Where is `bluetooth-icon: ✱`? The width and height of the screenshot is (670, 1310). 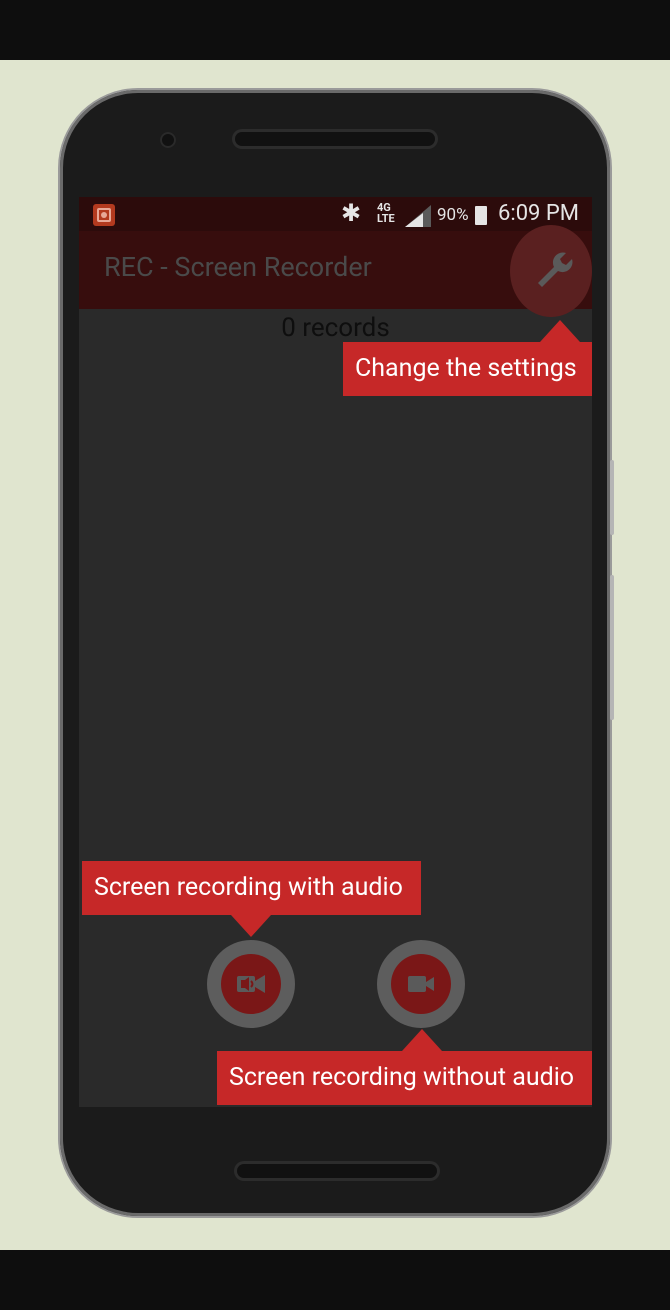 bluetooth-icon: ✱ is located at coordinates (351, 213).